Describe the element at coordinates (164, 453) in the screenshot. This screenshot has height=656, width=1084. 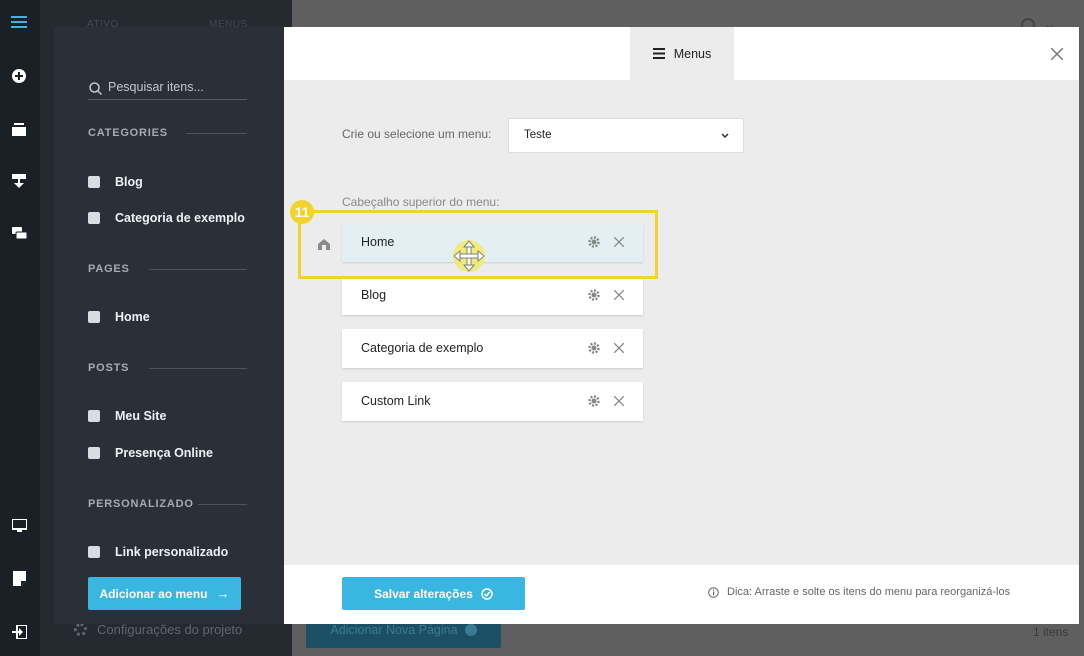
I see `sidebar-item-label: Presença Online` at that location.